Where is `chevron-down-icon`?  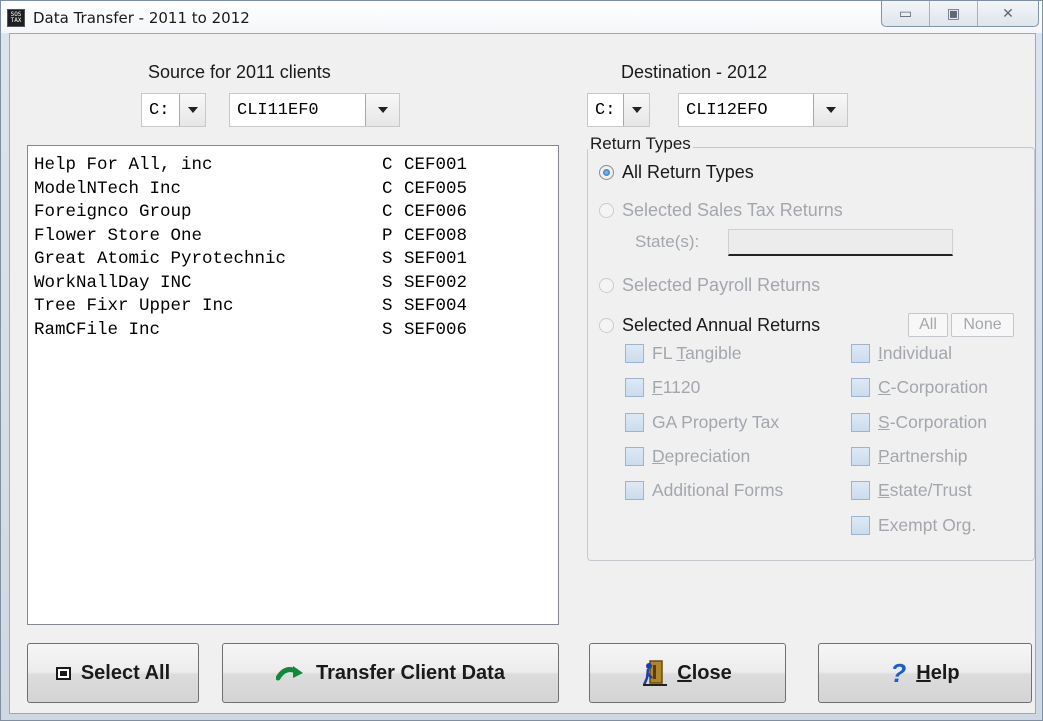 chevron-down-icon is located at coordinates (636, 110).